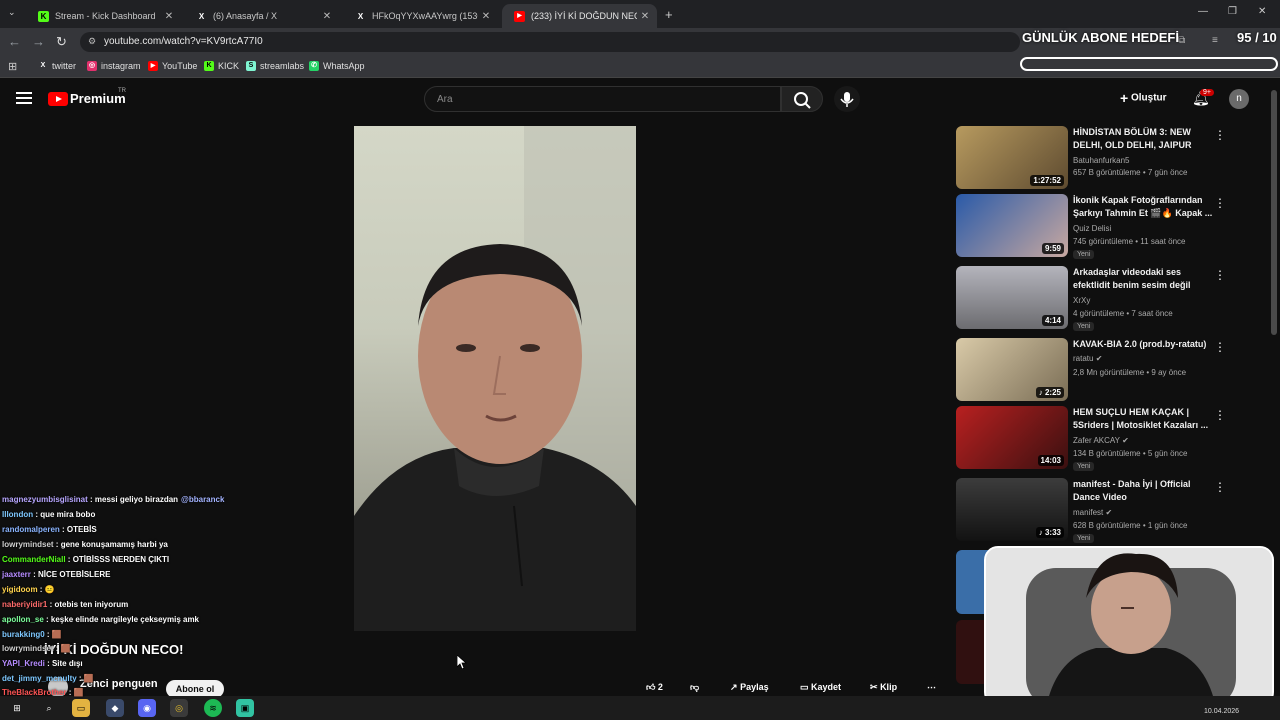  What do you see at coordinates (34, 559) in the screenshot?
I see `chat-username: CommanderNiall` at bounding box center [34, 559].